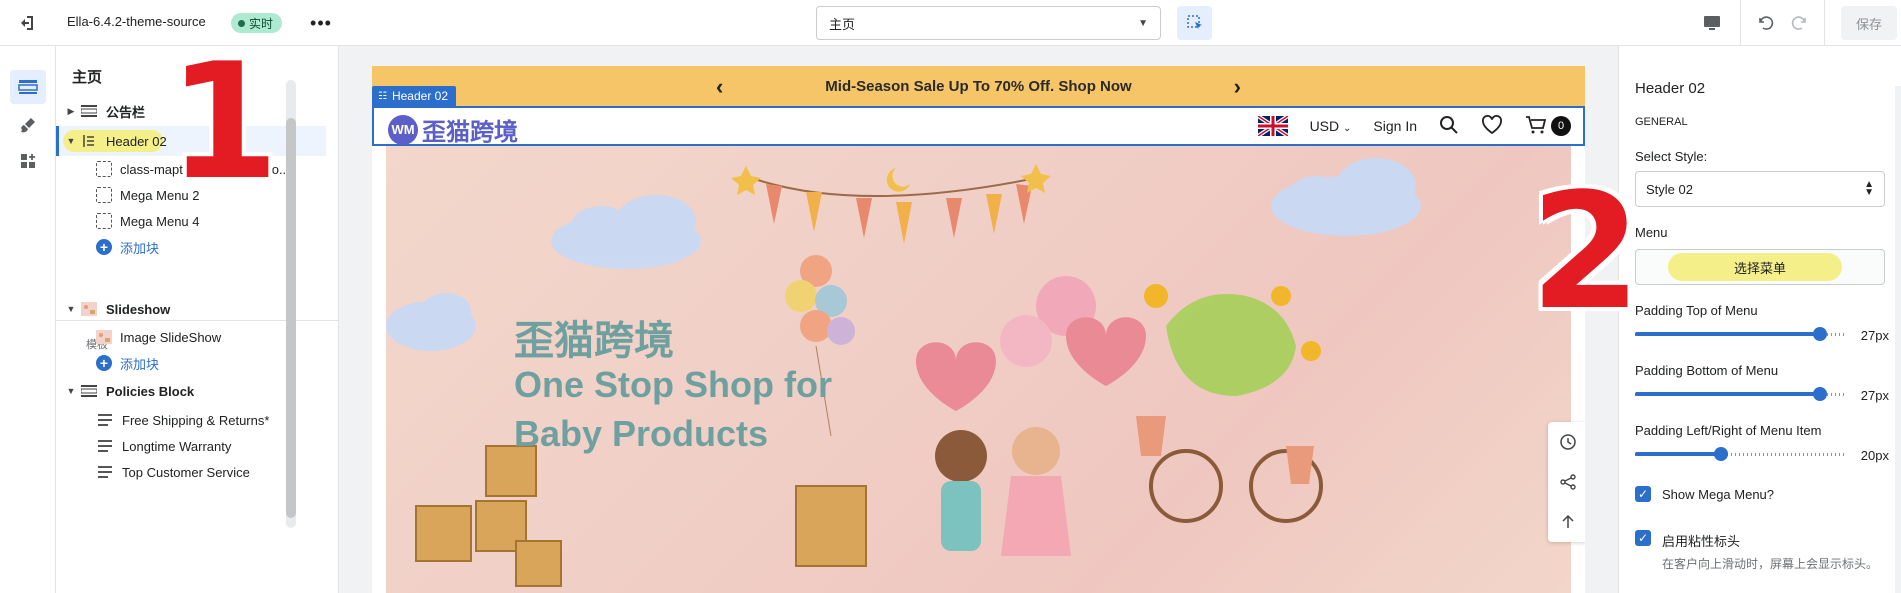 The image size is (1901, 593). Describe the element at coordinates (673, 409) in the screenshot. I see `hero-title-en: One Stop Shop for Baby Products` at that location.